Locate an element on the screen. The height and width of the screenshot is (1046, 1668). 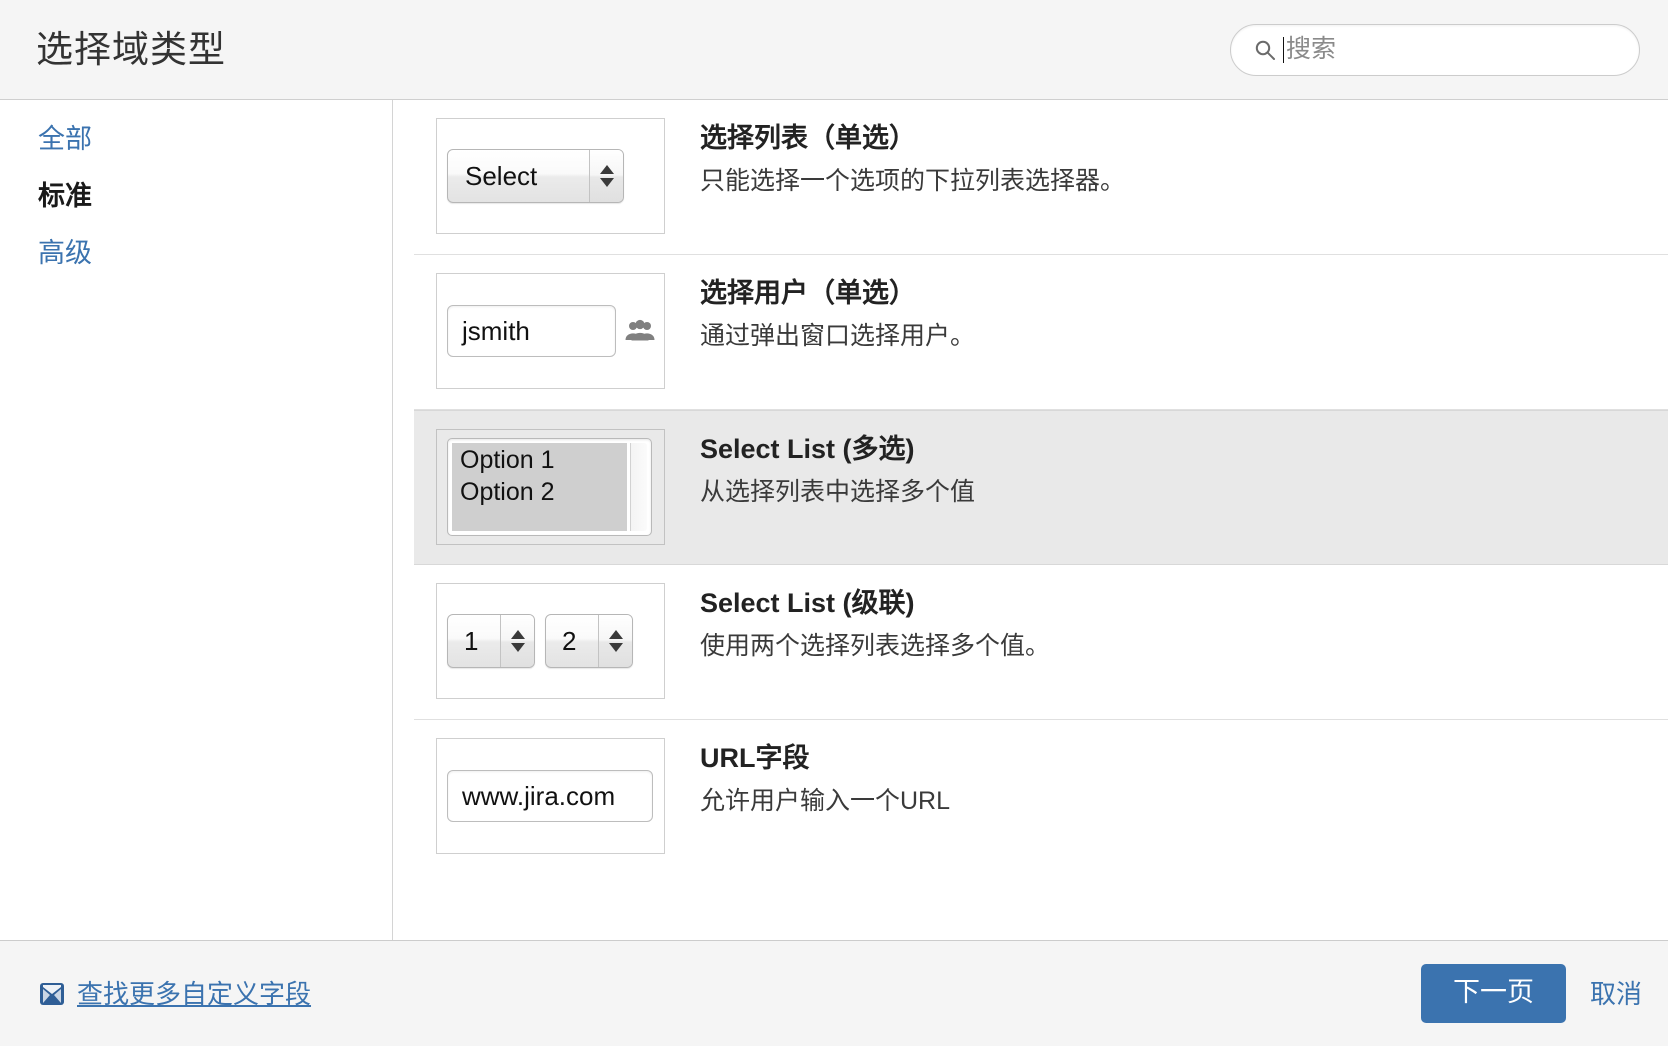
text-cell: 选择用户（单选） 通过弹出窗口选择用户。 is located at coordinates (1167, 314).